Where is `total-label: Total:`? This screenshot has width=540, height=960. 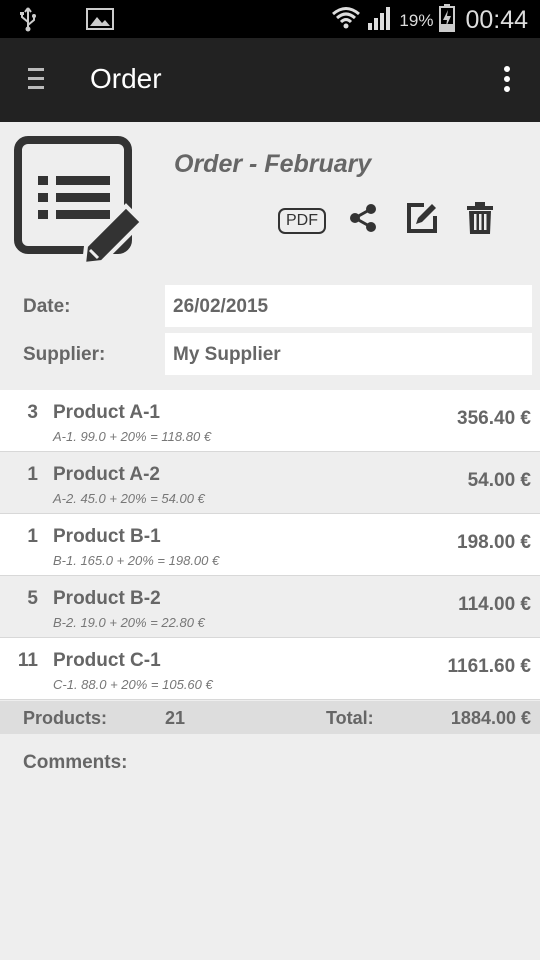
total-label: Total: is located at coordinates (350, 718).